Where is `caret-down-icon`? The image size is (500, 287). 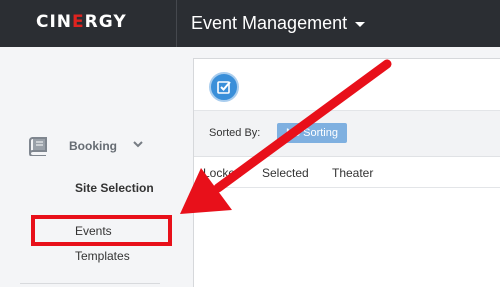 caret-down-icon is located at coordinates (360, 24).